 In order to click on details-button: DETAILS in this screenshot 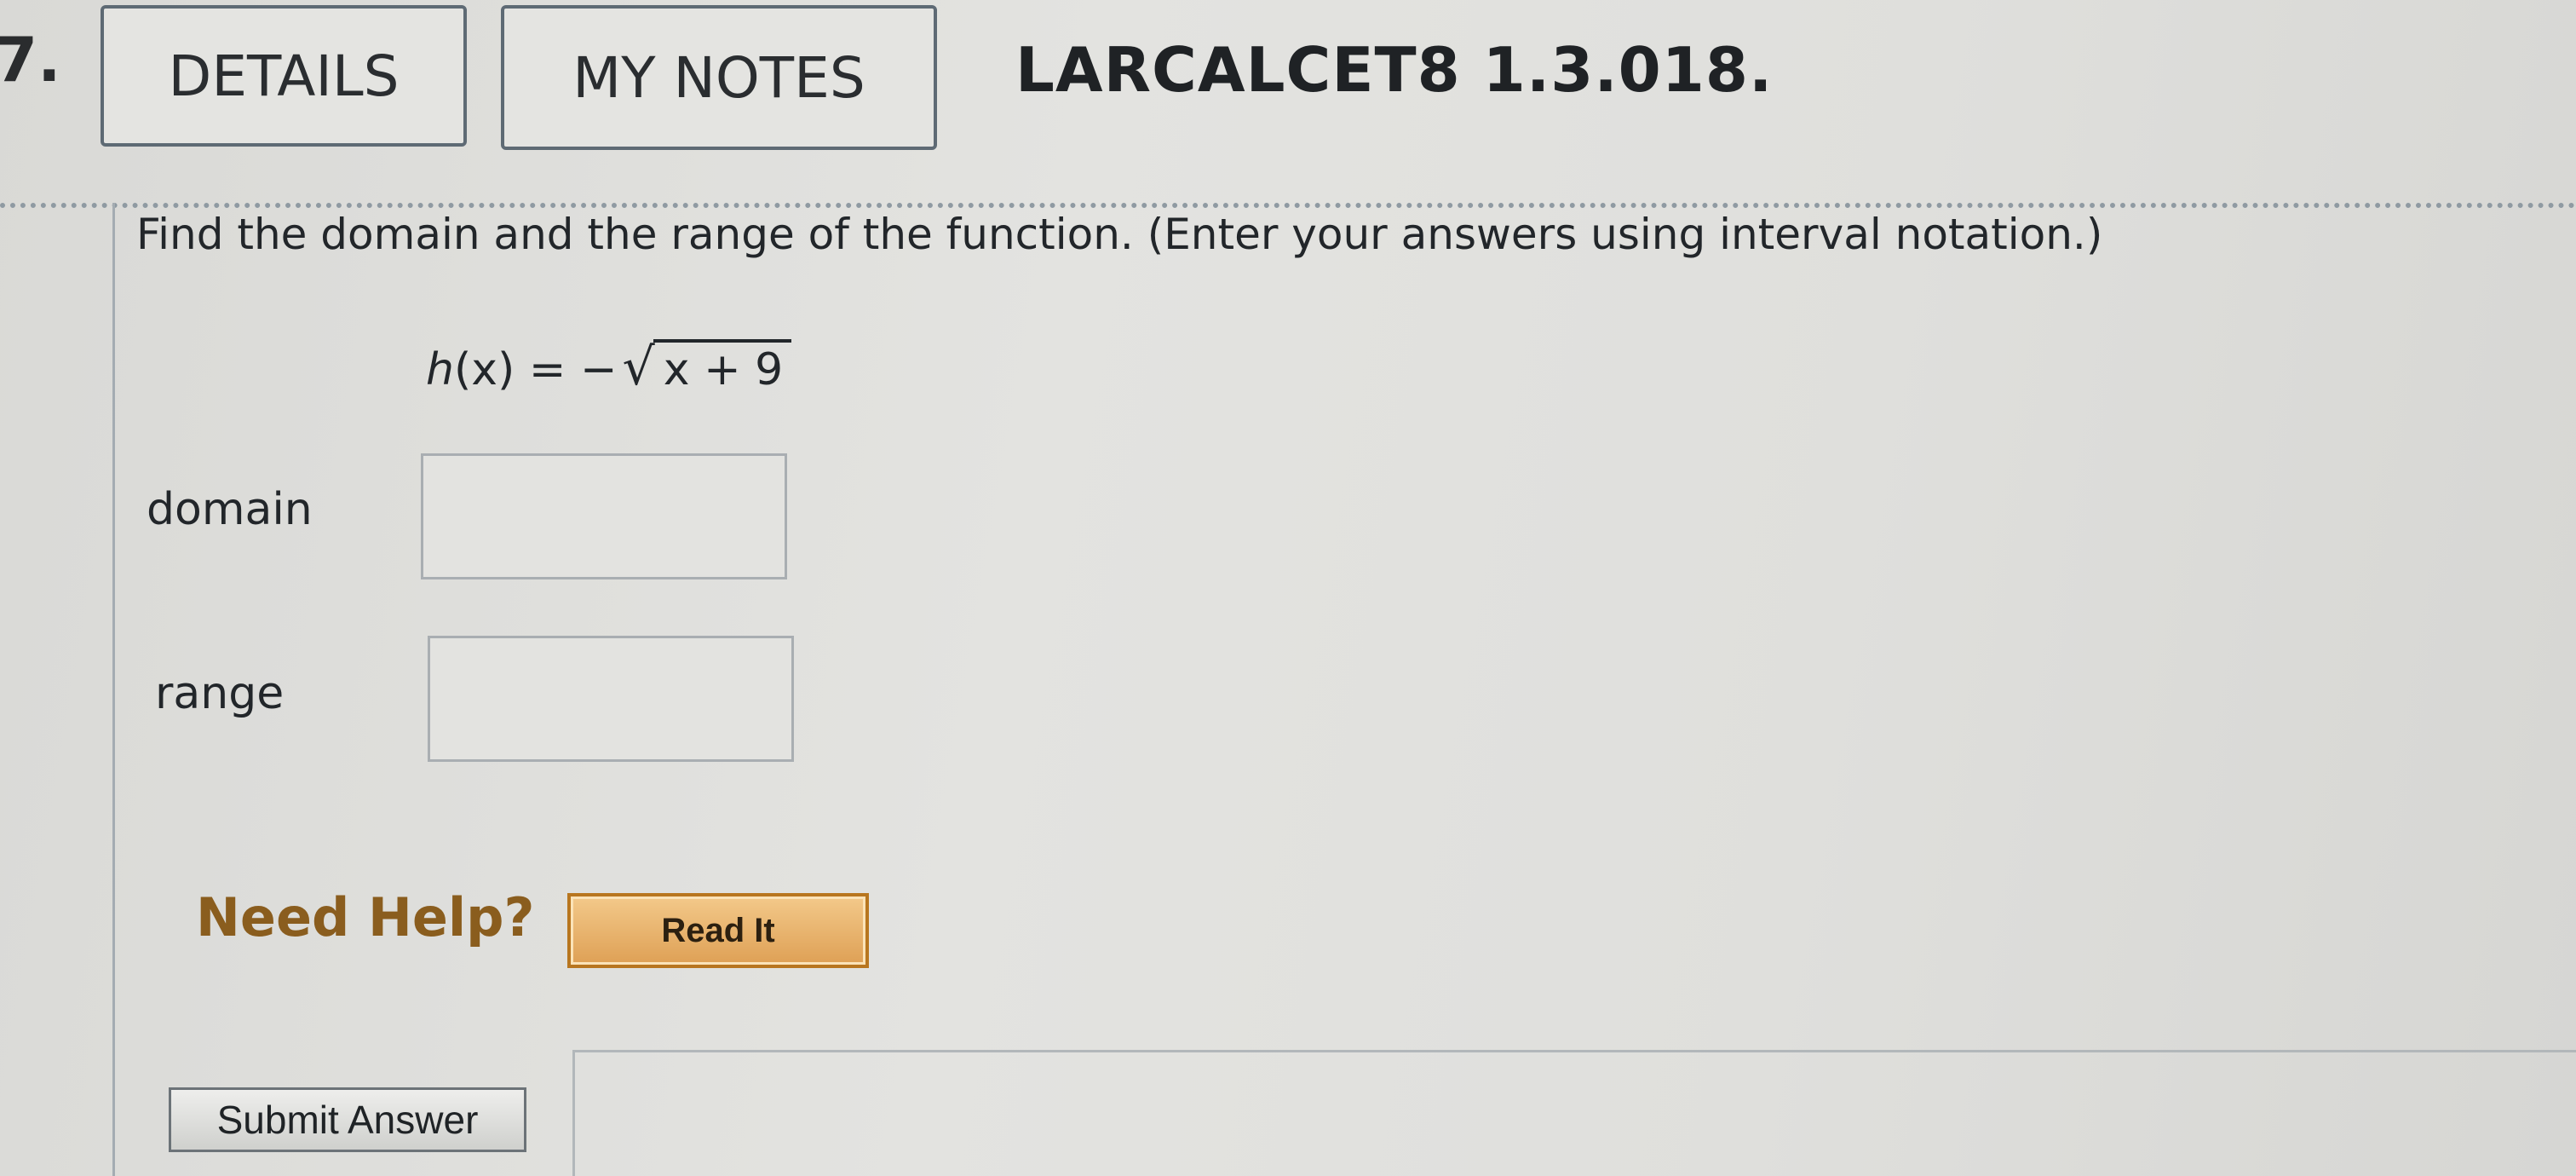, I will do `click(284, 76)`.